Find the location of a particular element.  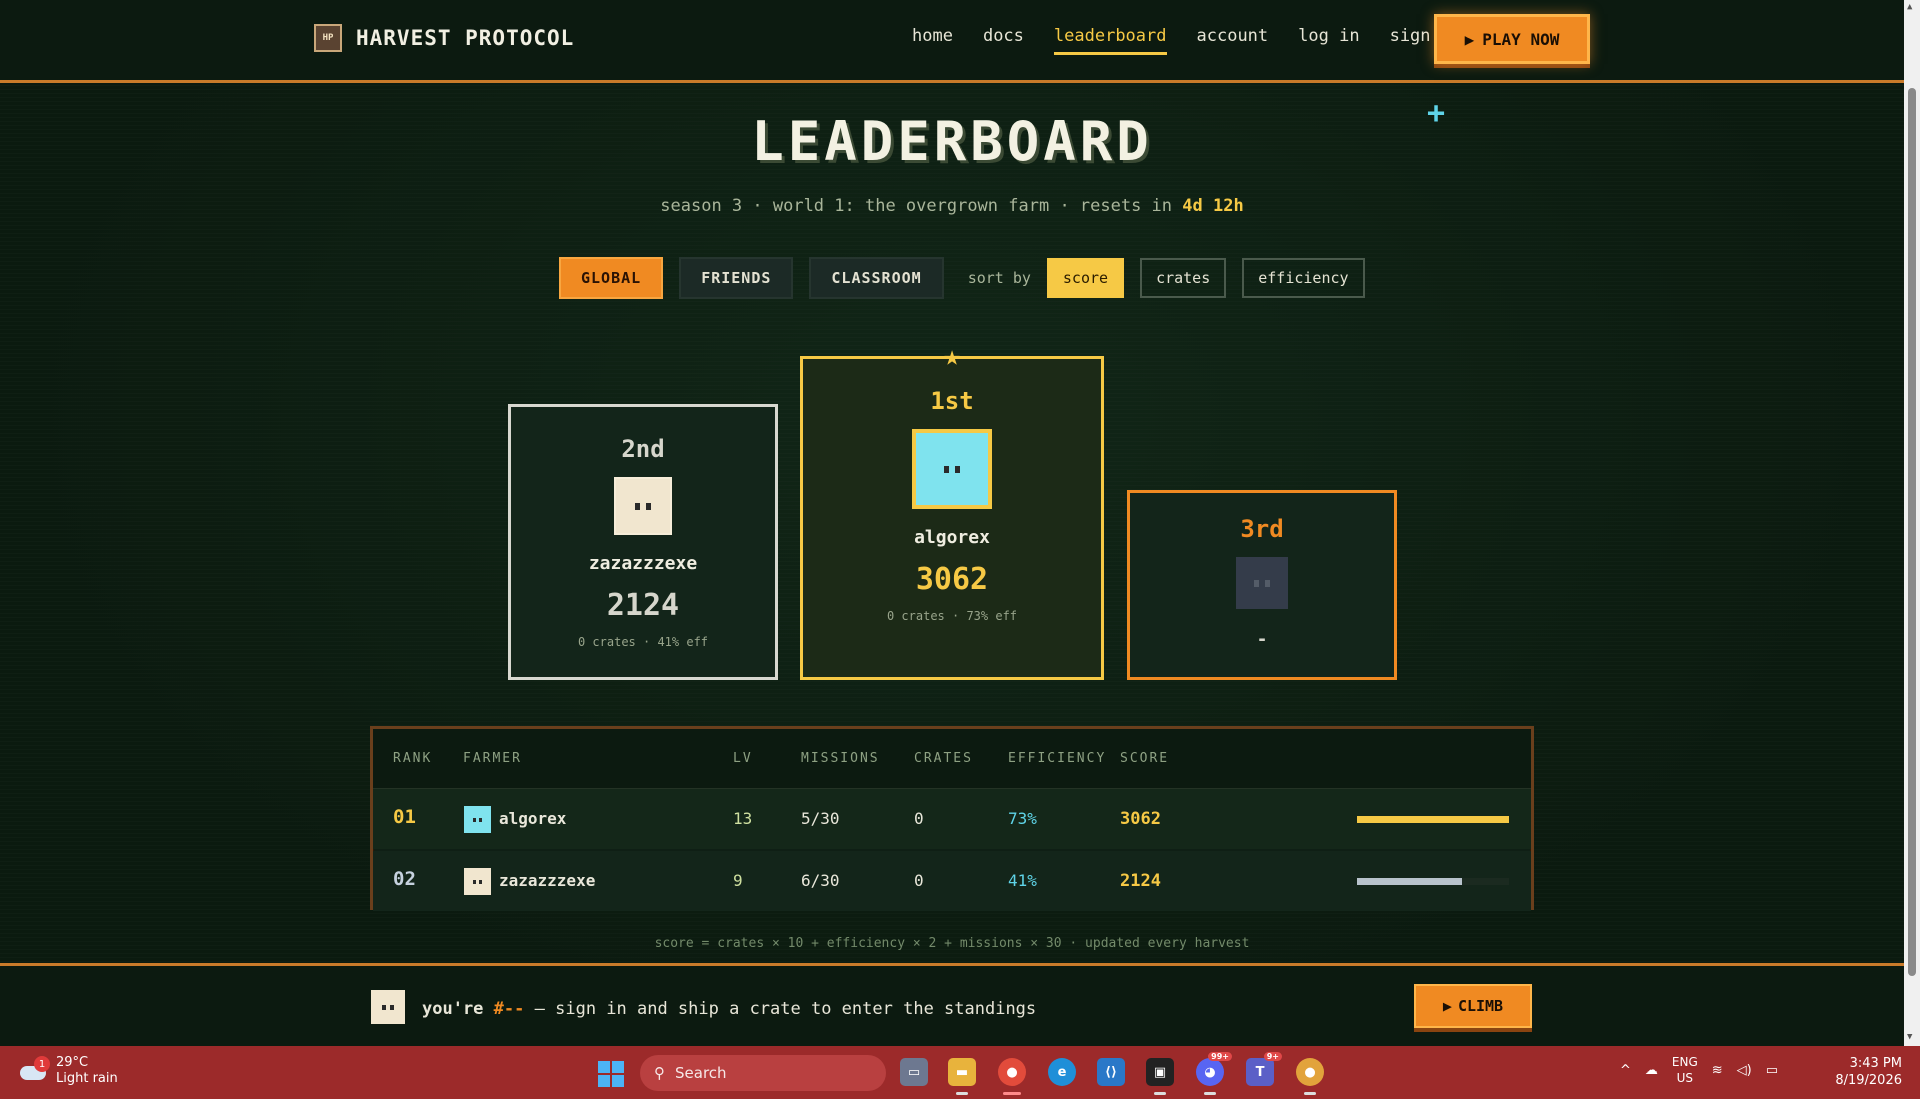

nav-link-login: log in is located at coordinates (1328, 40).